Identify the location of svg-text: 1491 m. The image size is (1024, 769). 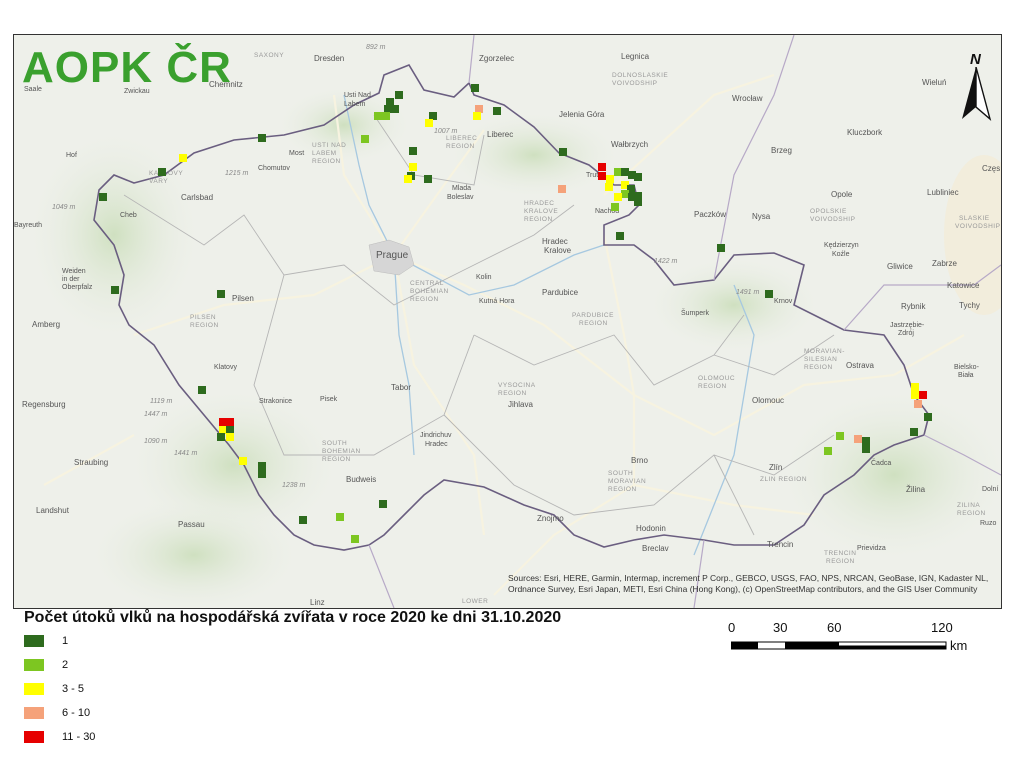
(748, 292).